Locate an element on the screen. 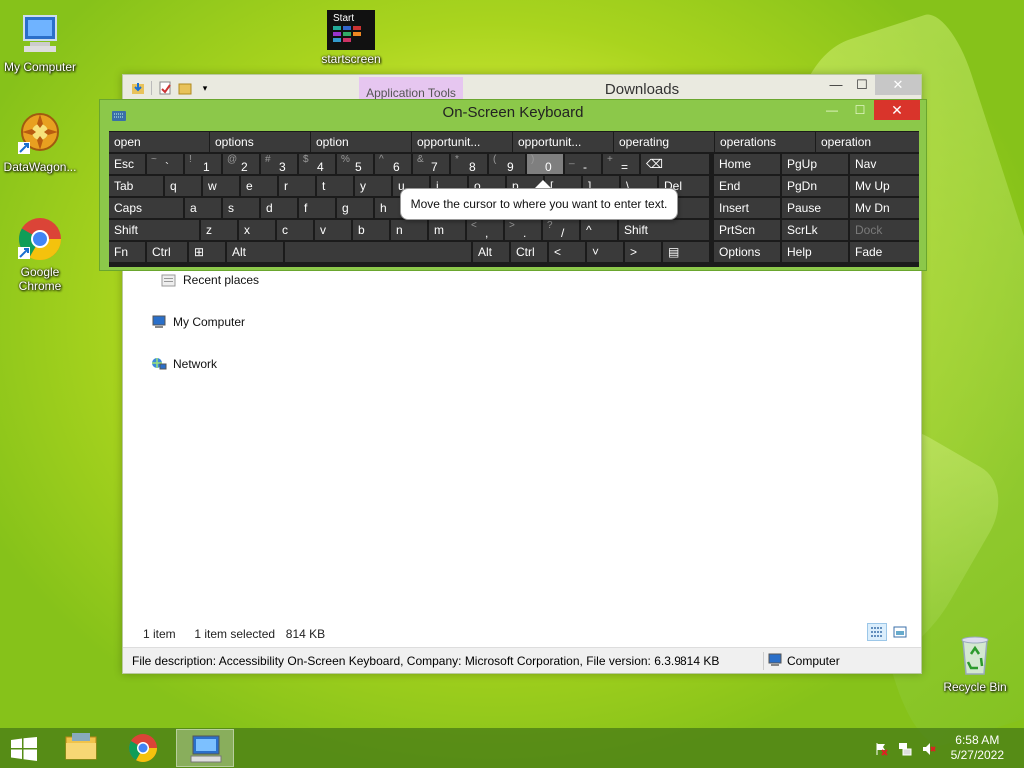  suggestion-1: open is located at coordinates (159, 142).